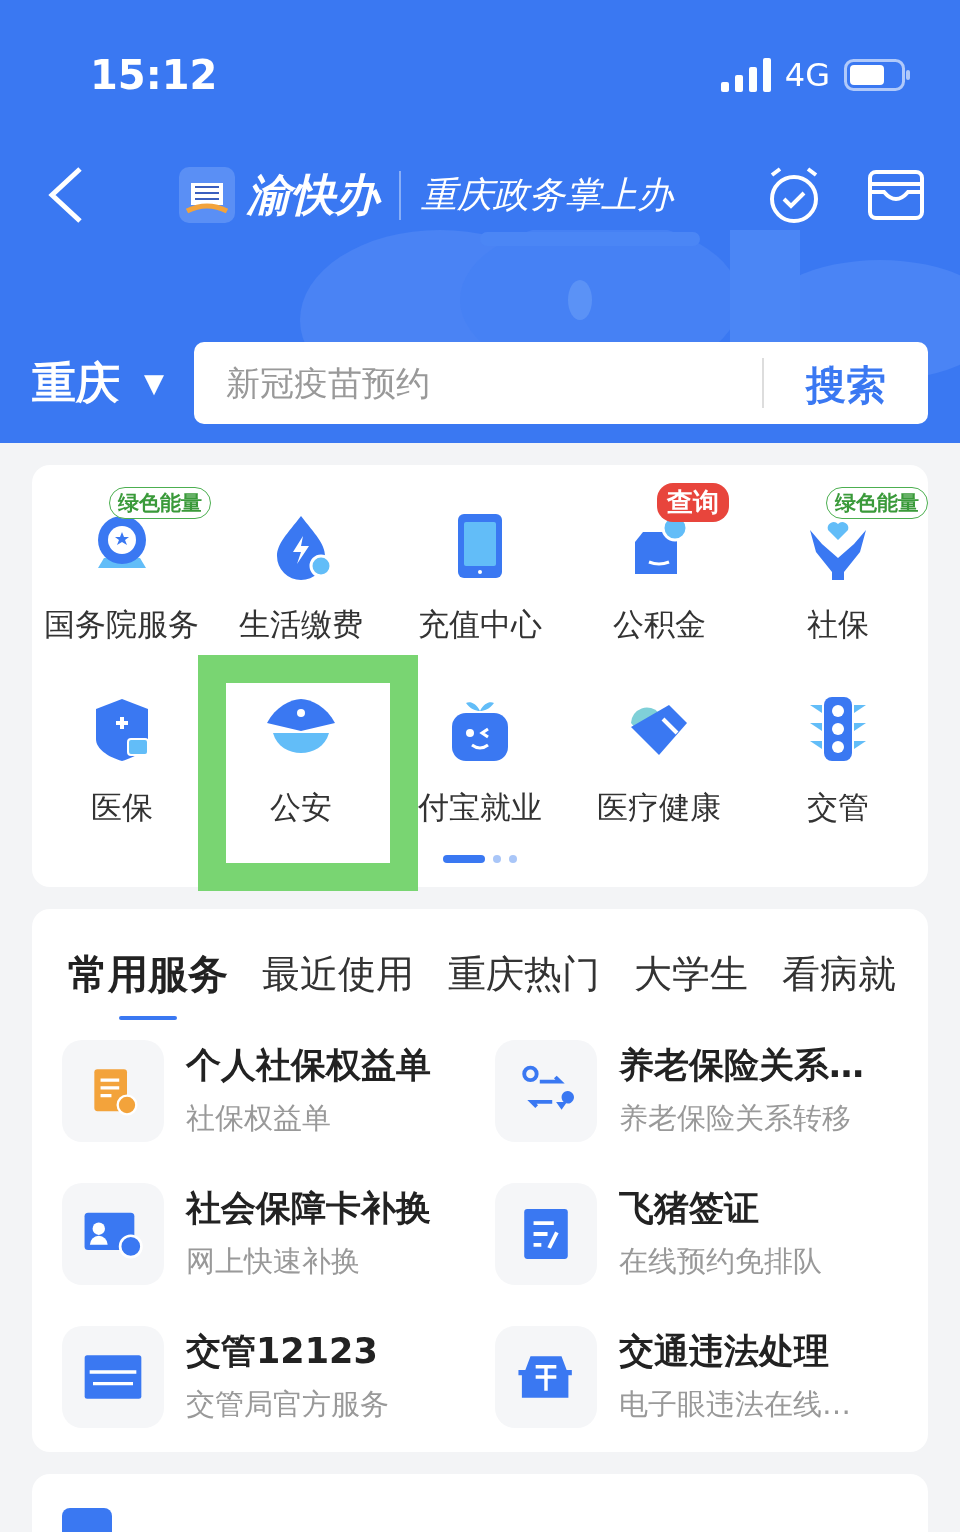  Describe the element at coordinates (76, 383) in the screenshot. I see `city-name: 重庆` at that location.